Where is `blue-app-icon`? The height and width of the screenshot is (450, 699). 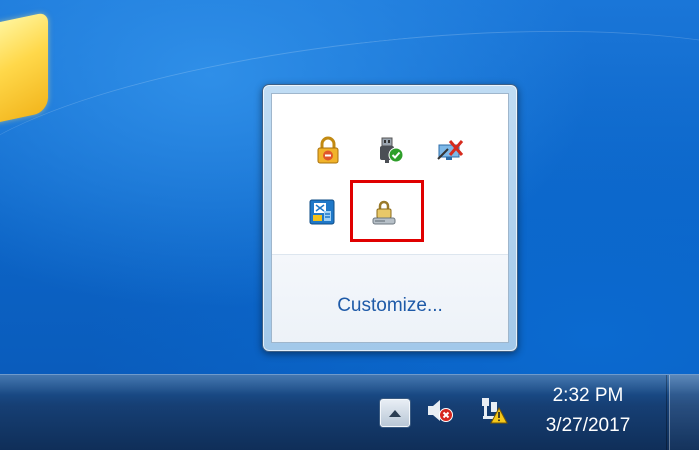 blue-app-icon is located at coordinates (322, 212).